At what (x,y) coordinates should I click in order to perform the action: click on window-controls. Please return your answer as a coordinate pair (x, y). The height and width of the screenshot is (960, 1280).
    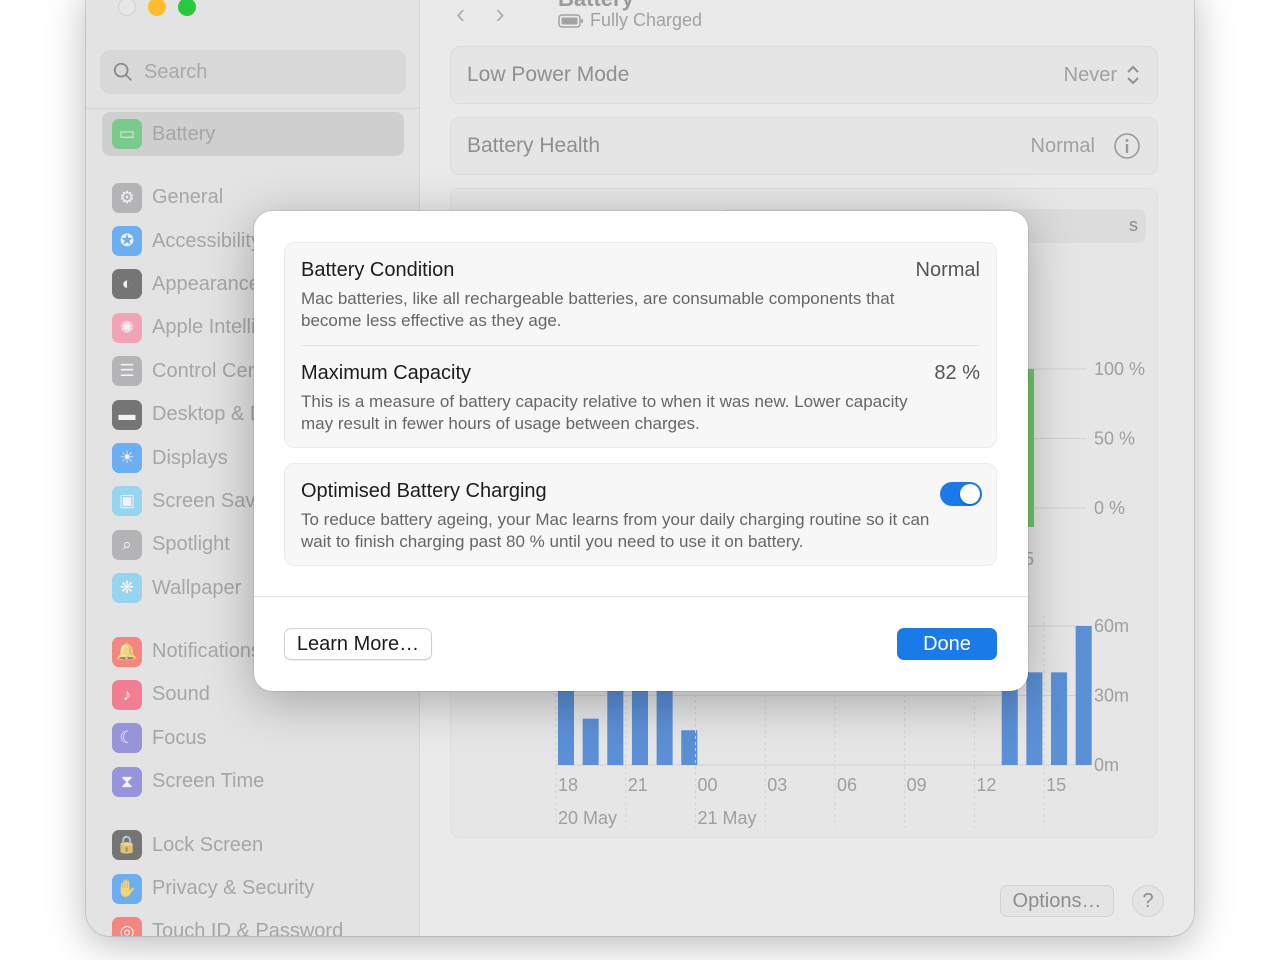
    Looking at the image, I should click on (157, 8).